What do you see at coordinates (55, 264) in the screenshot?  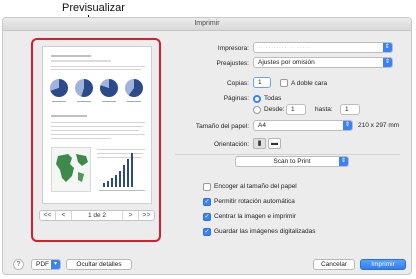 I see `chevron-down-icon: ▾` at bounding box center [55, 264].